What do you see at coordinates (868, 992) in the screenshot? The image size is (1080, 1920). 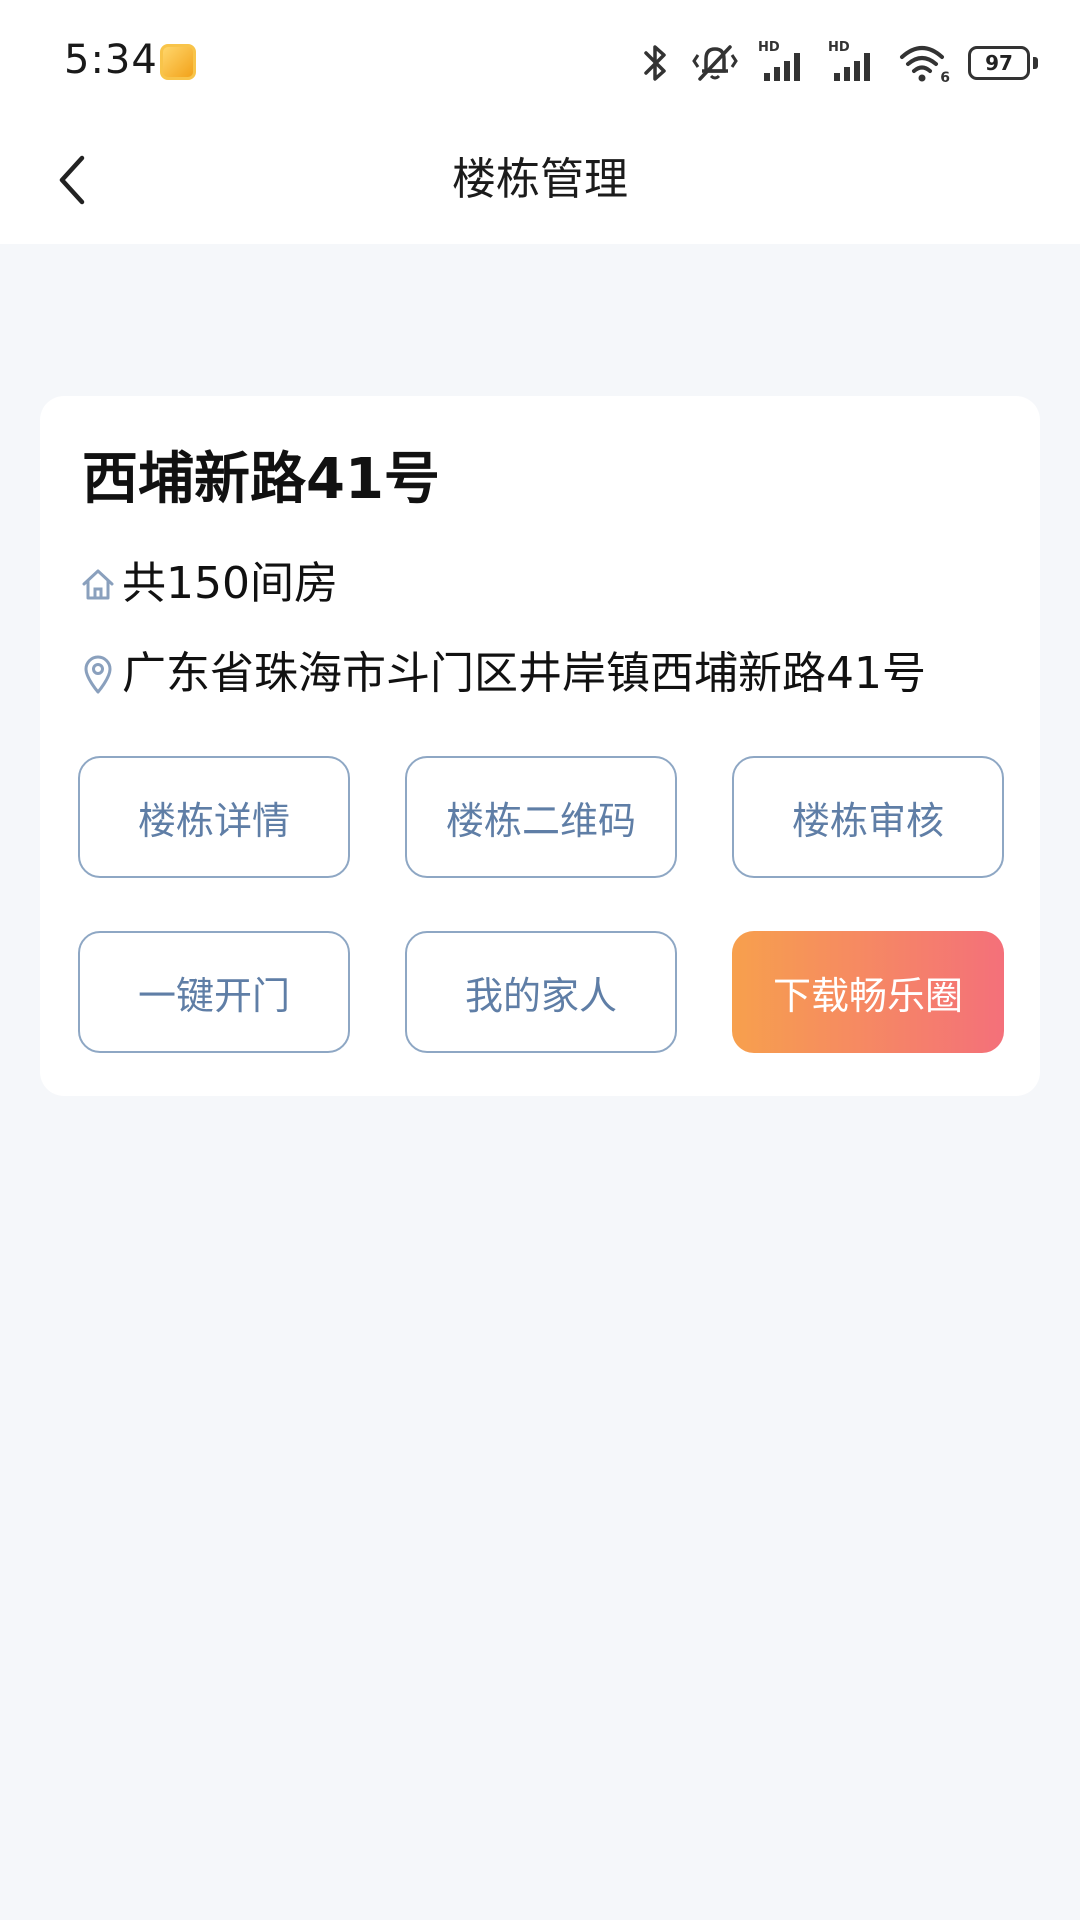 I see `download-app-button: 下载畅乐圈` at bounding box center [868, 992].